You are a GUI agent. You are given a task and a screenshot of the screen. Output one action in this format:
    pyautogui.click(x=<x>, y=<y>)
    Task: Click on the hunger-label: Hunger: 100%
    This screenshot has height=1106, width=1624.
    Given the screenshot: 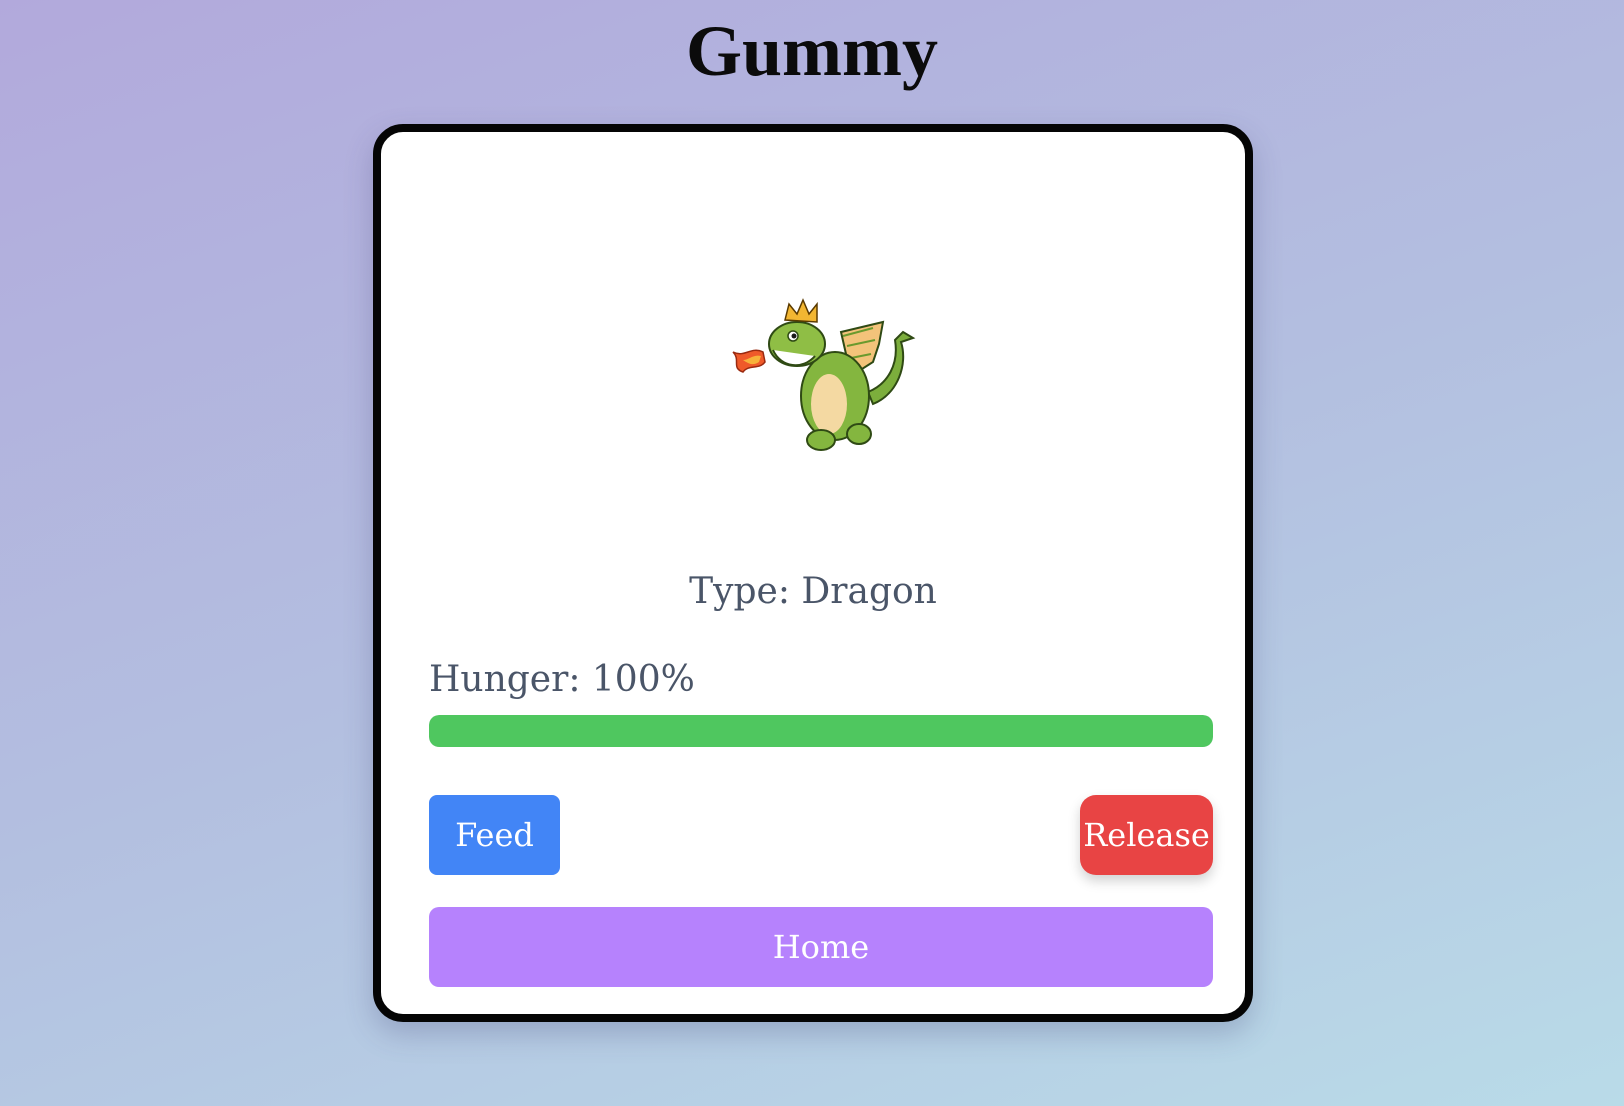 What is the action you would take?
    pyautogui.click(x=562, y=679)
    